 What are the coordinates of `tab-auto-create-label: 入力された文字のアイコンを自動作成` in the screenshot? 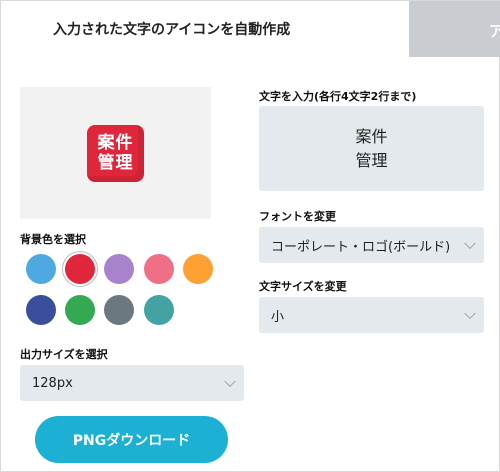 It's located at (172, 30).